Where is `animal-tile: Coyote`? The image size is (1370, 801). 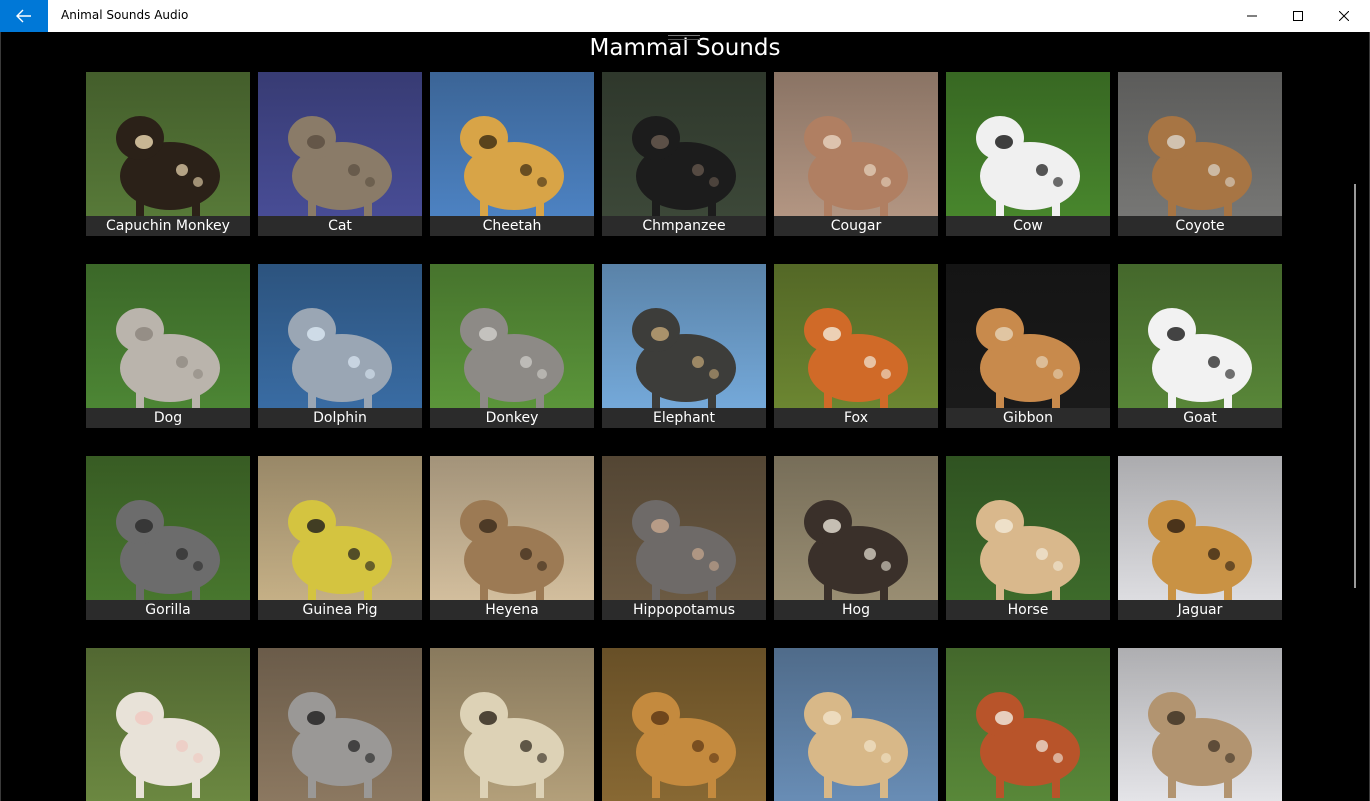
animal-tile: Coyote is located at coordinates (1200, 154).